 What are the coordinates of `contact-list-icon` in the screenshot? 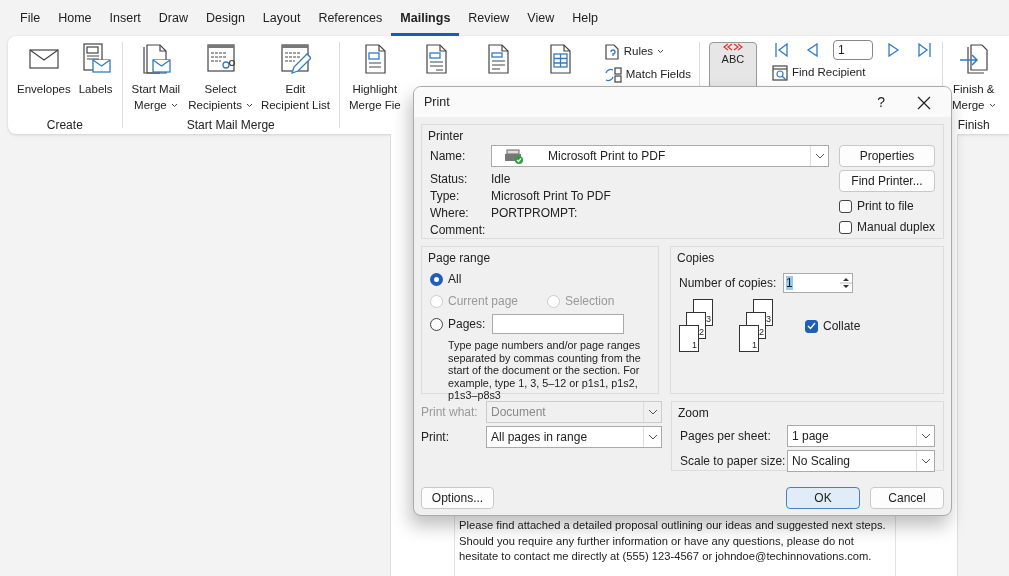 It's located at (220, 59).